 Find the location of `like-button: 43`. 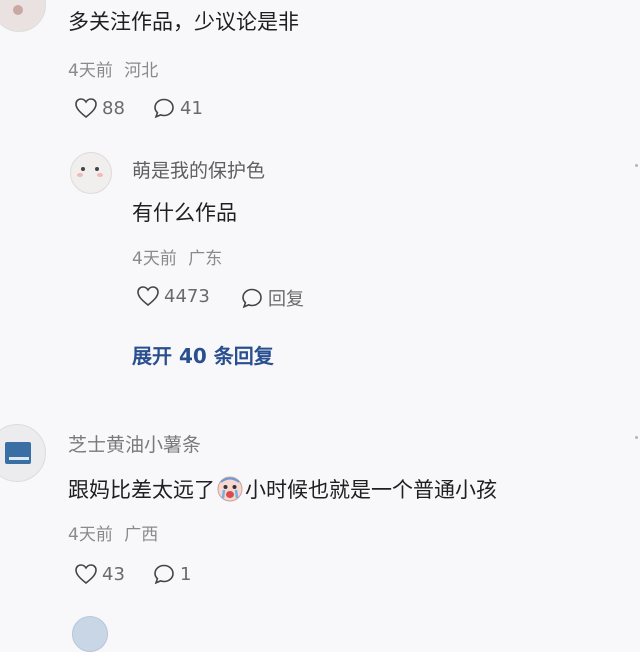

like-button: 43 is located at coordinates (99, 574).